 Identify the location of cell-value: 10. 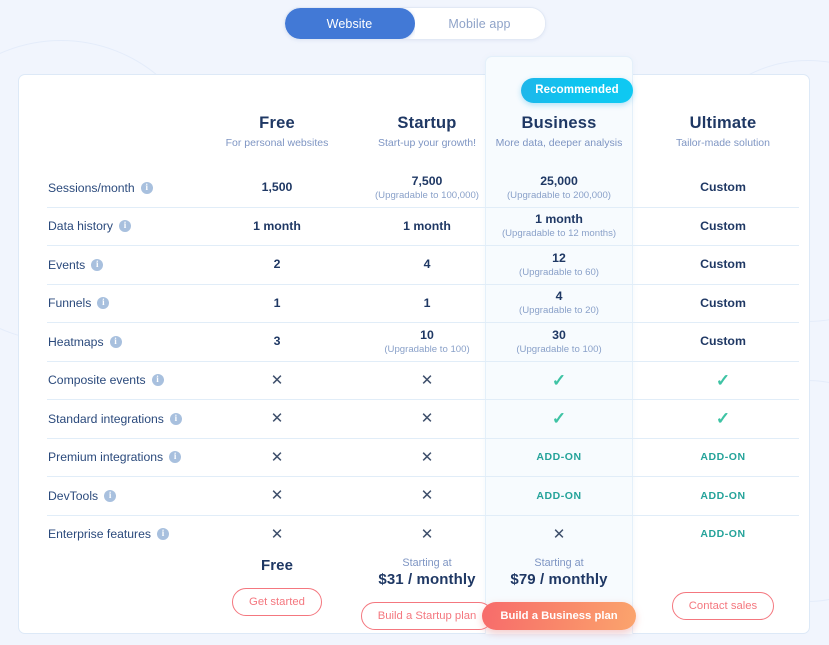
(427, 334).